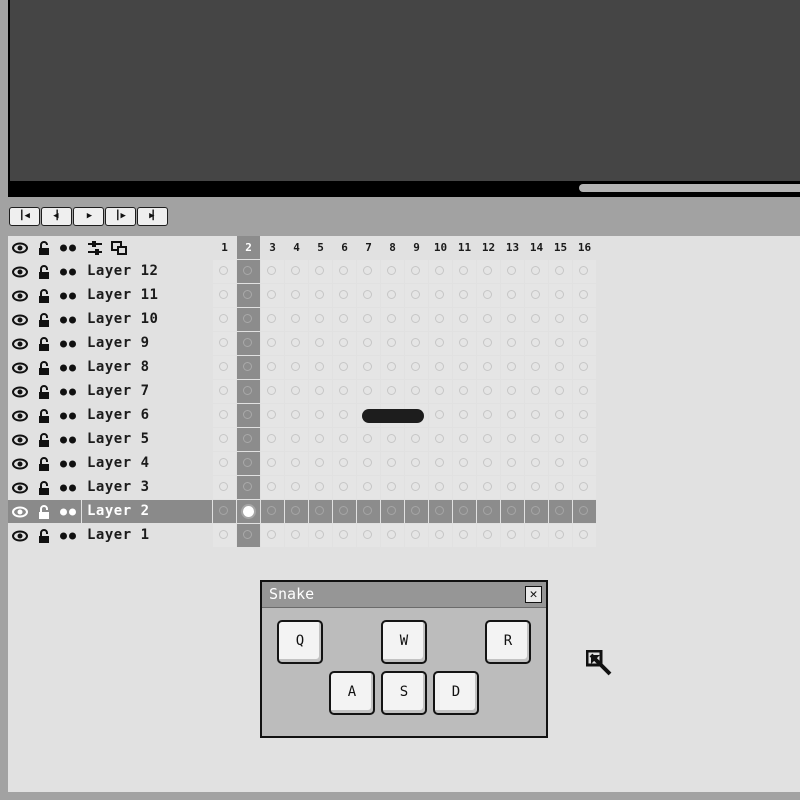 Image resolution: width=800 pixels, height=800 pixels. I want to click on frame-number: 1, so click(224, 247).